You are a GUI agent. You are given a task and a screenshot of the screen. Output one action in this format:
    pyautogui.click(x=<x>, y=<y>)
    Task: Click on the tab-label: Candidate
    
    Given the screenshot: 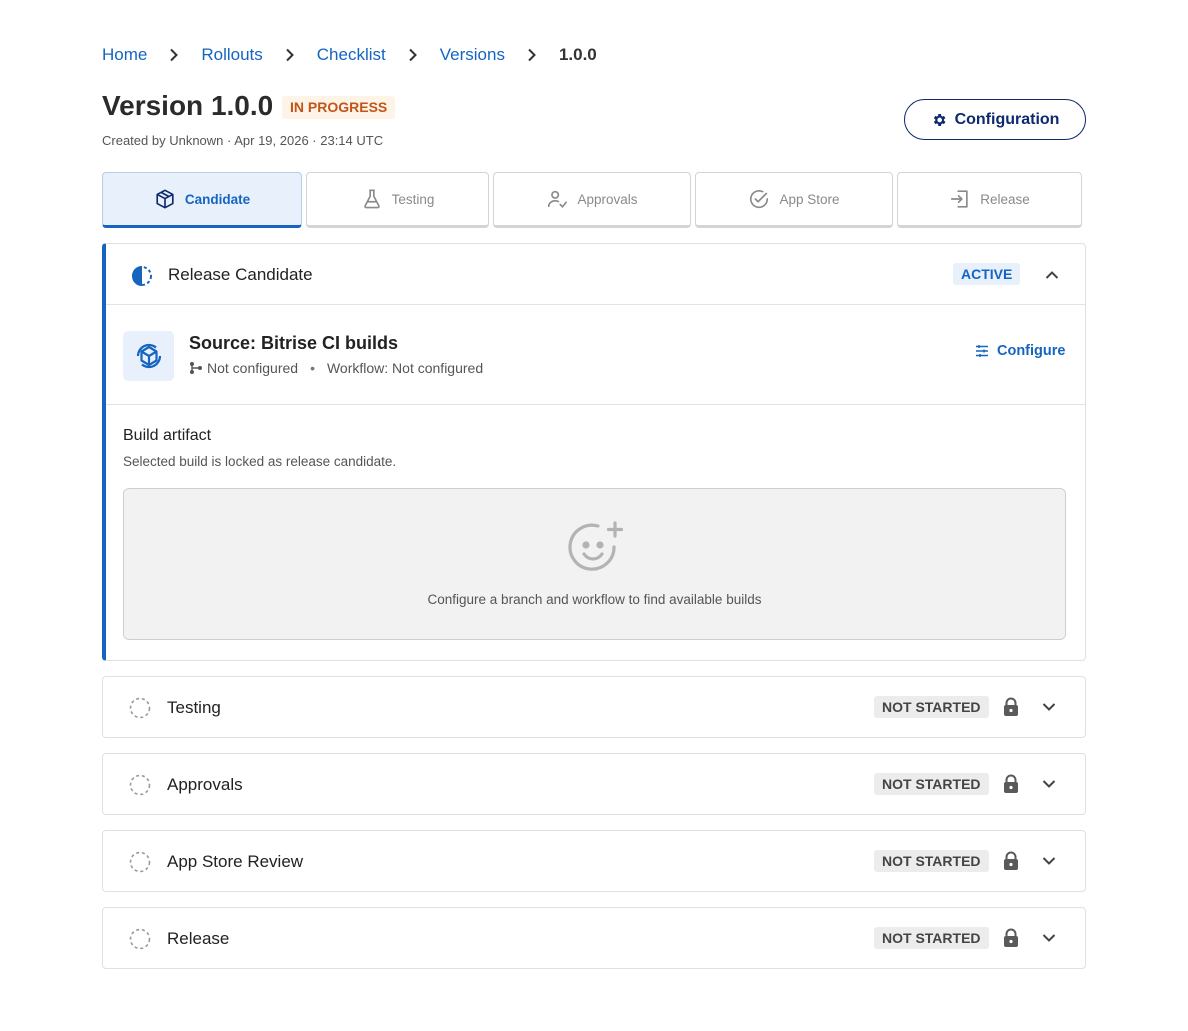 What is the action you would take?
    pyautogui.click(x=217, y=199)
    